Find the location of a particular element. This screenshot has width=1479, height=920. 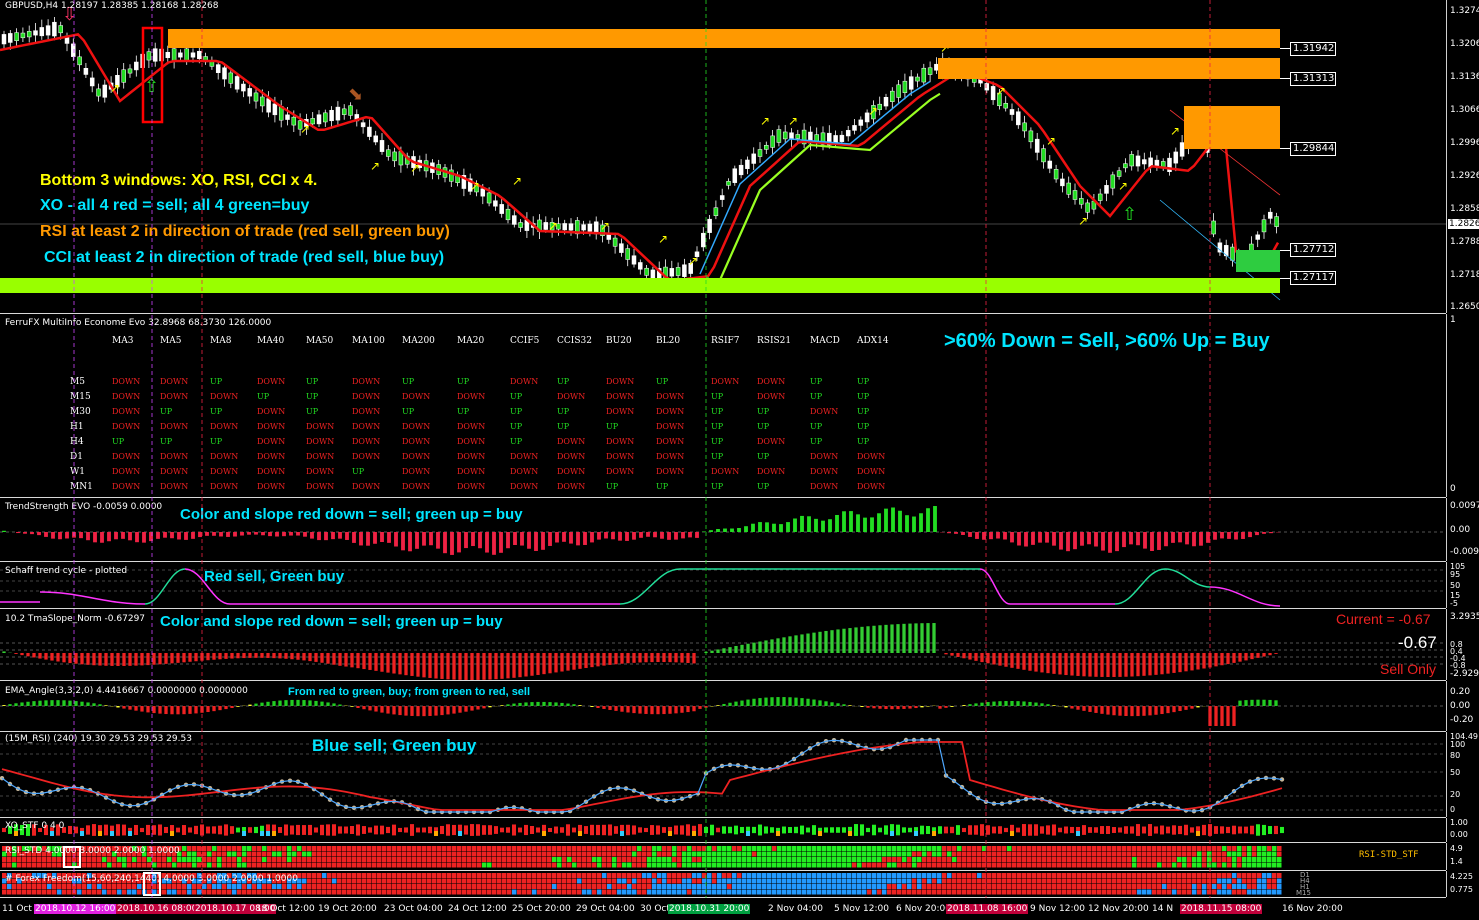

candle-body is located at coordinates (155, 55).